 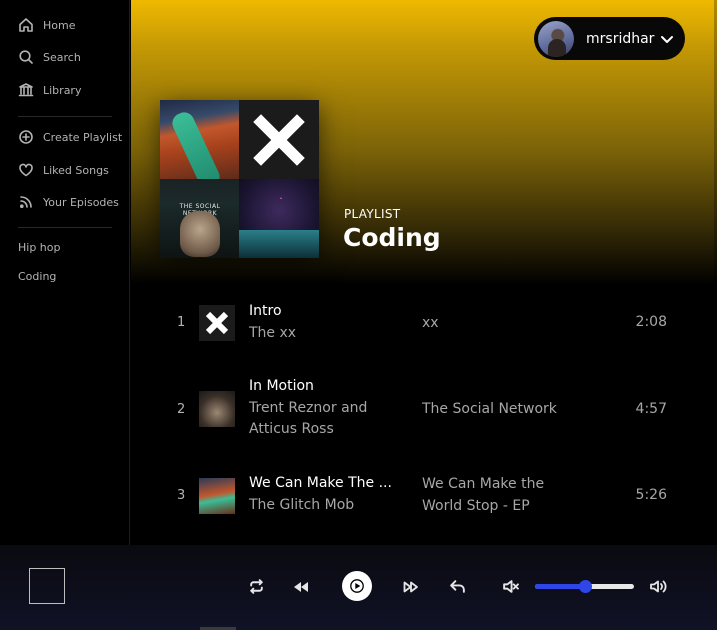 I want to click on cover-tile-canyon, so click(x=199, y=139).